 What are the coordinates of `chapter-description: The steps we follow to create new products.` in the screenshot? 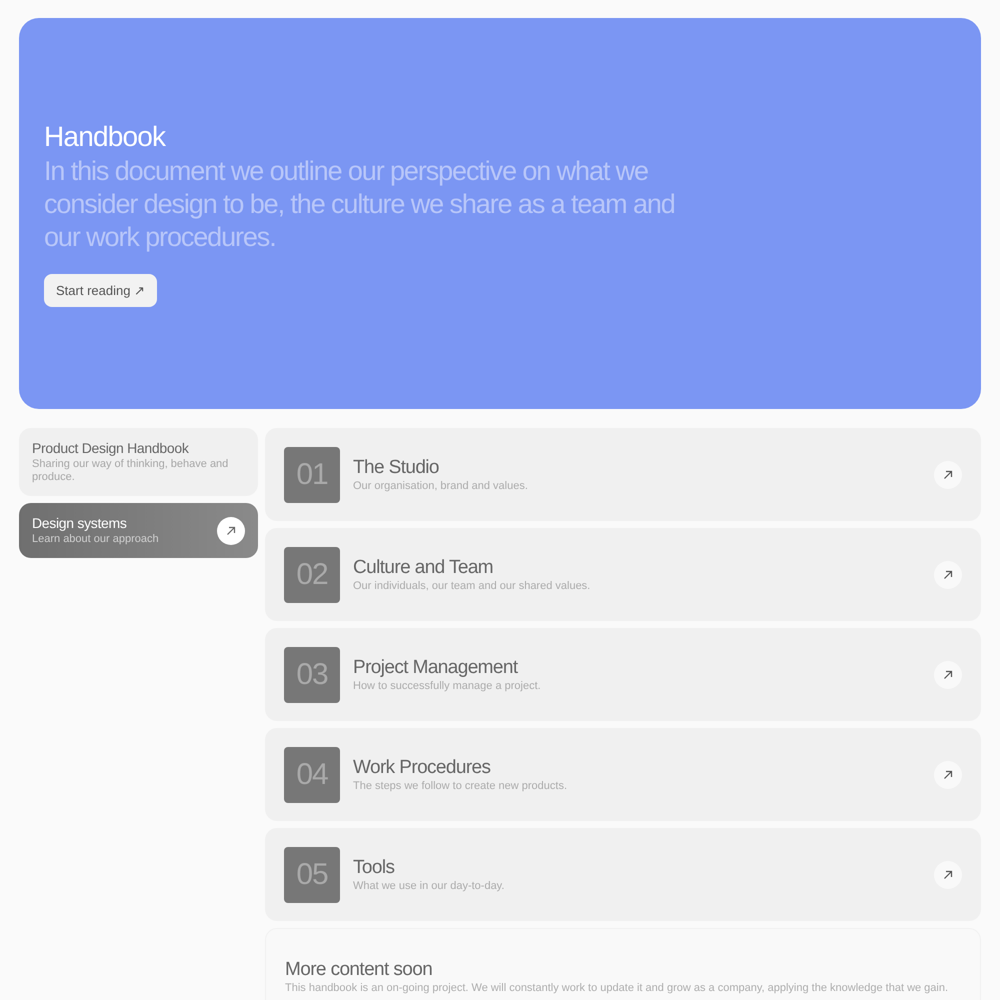 It's located at (460, 786).